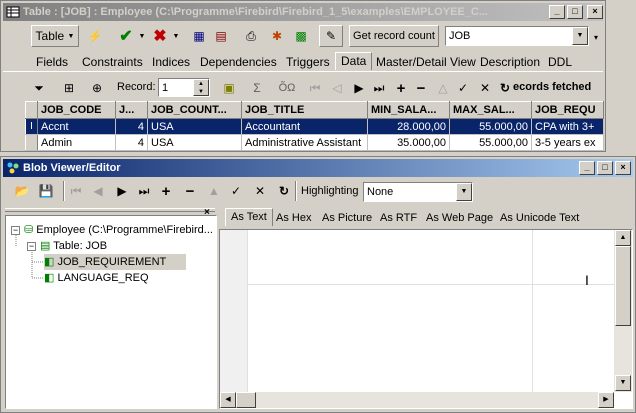 This screenshot has width=636, height=413. Describe the element at coordinates (52, 63) in the screenshot. I see `tab-fields: Fields` at that location.